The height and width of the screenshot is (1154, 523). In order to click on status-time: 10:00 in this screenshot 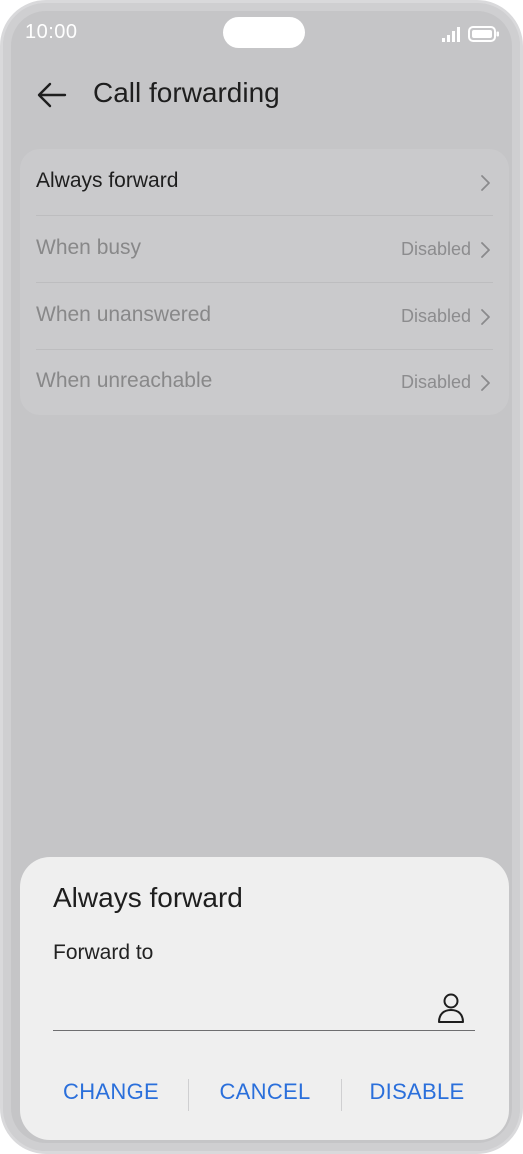, I will do `click(51, 32)`.